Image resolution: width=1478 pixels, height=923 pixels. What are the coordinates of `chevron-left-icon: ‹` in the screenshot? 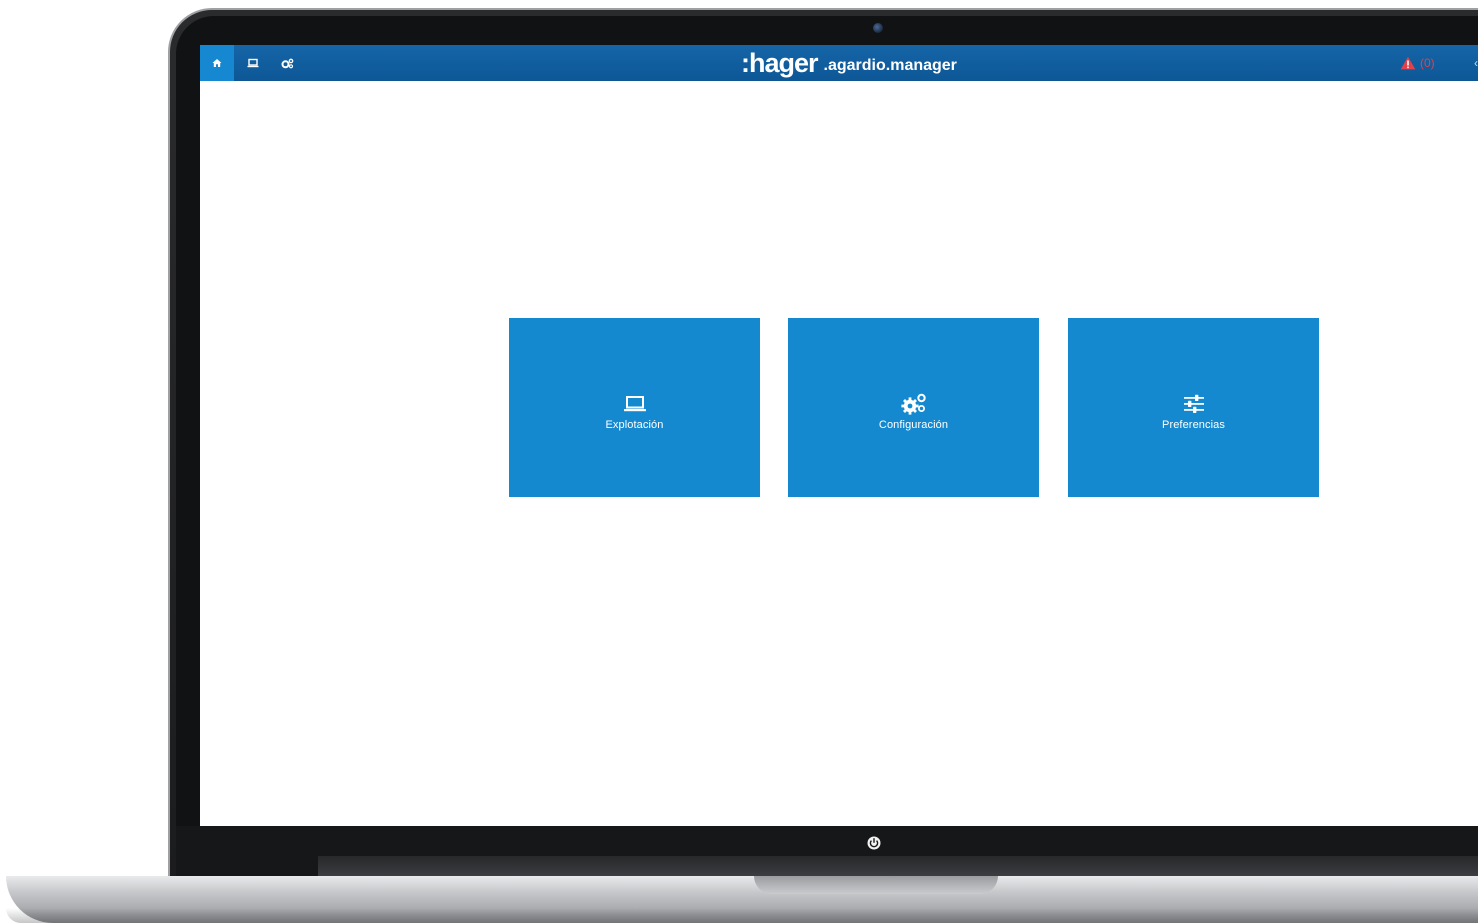 It's located at (1476, 63).